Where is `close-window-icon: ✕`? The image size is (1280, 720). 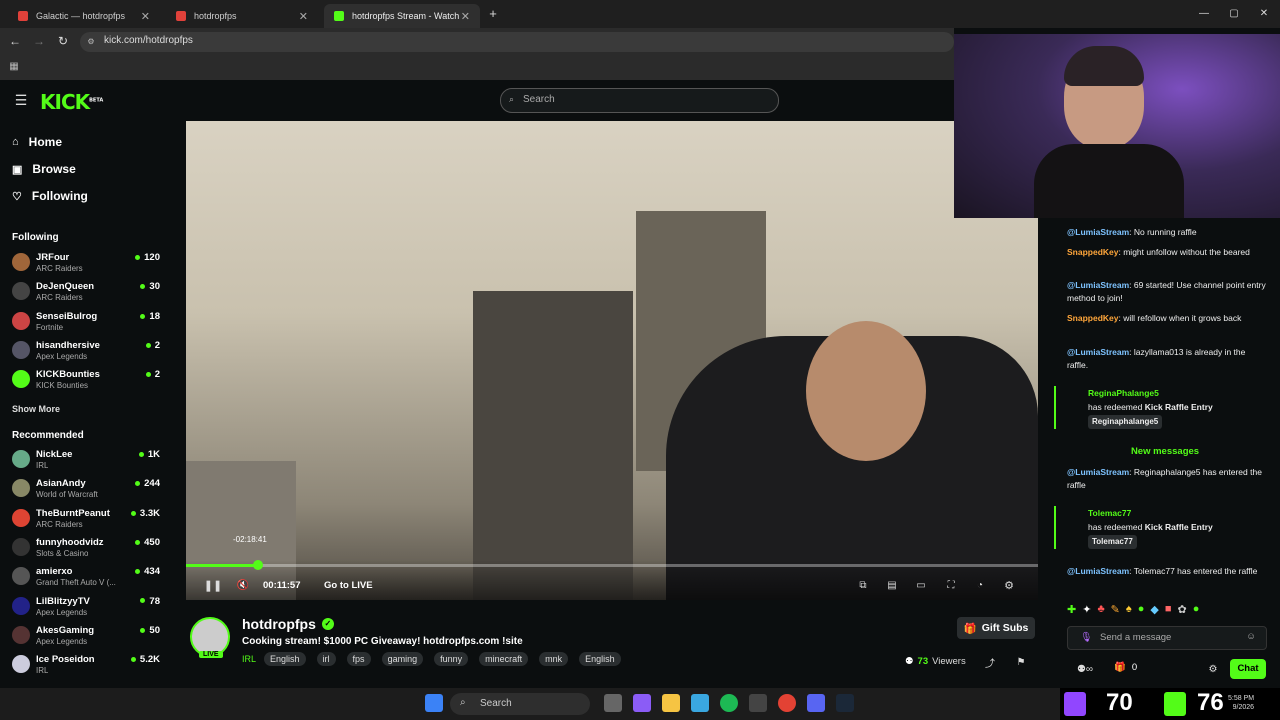
close-window-icon: ✕ is located at coordinates (1264, 13).